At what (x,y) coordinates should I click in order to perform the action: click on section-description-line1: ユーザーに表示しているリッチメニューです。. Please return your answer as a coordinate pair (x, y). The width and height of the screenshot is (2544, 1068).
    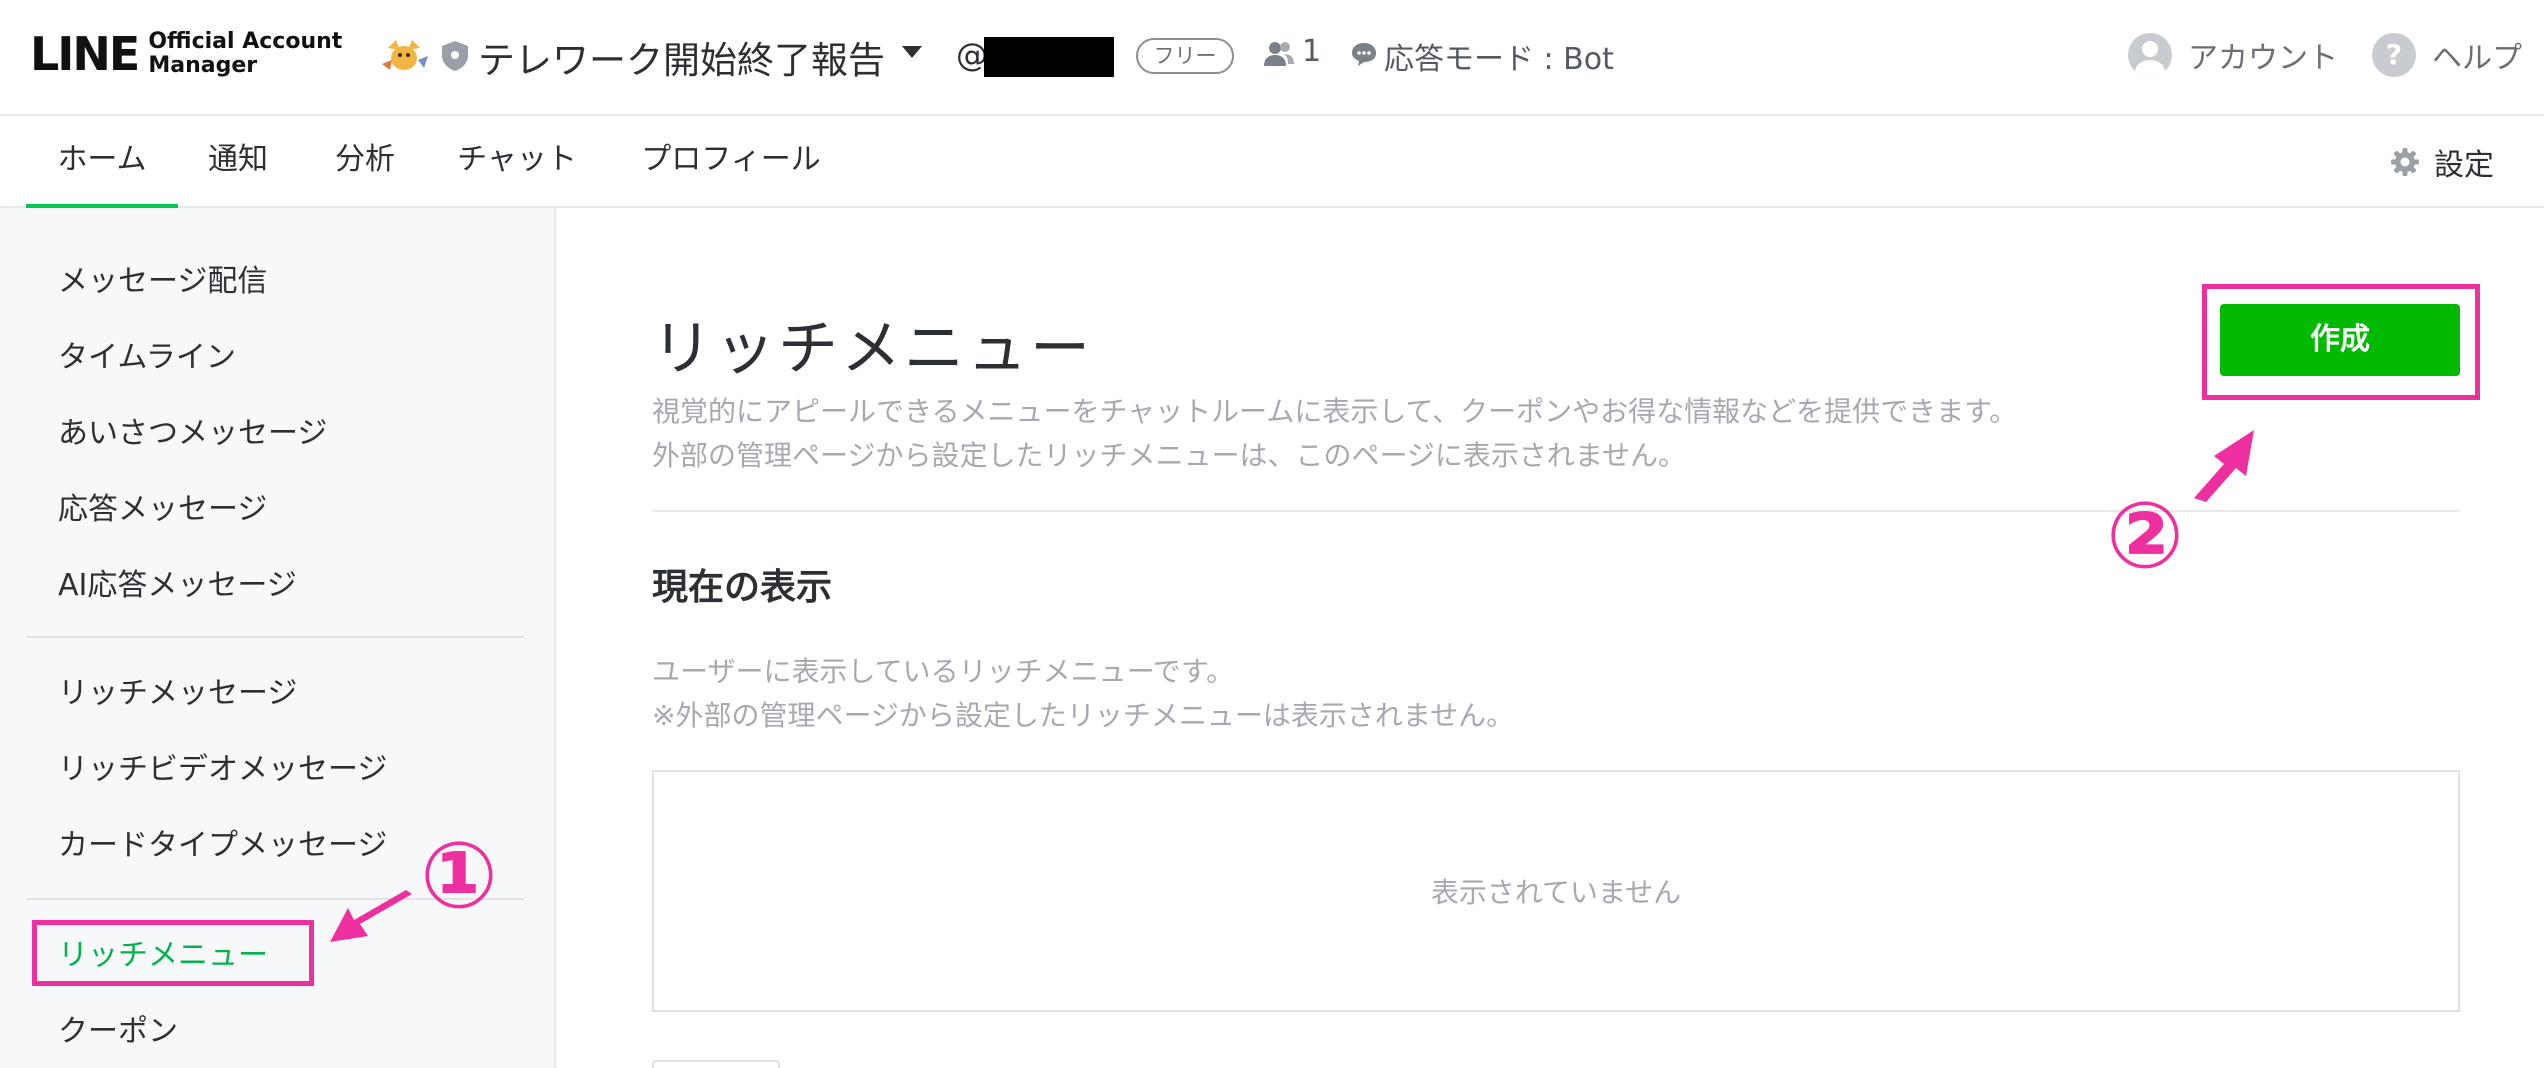
    Looking at the image, I should click on (943, 671).